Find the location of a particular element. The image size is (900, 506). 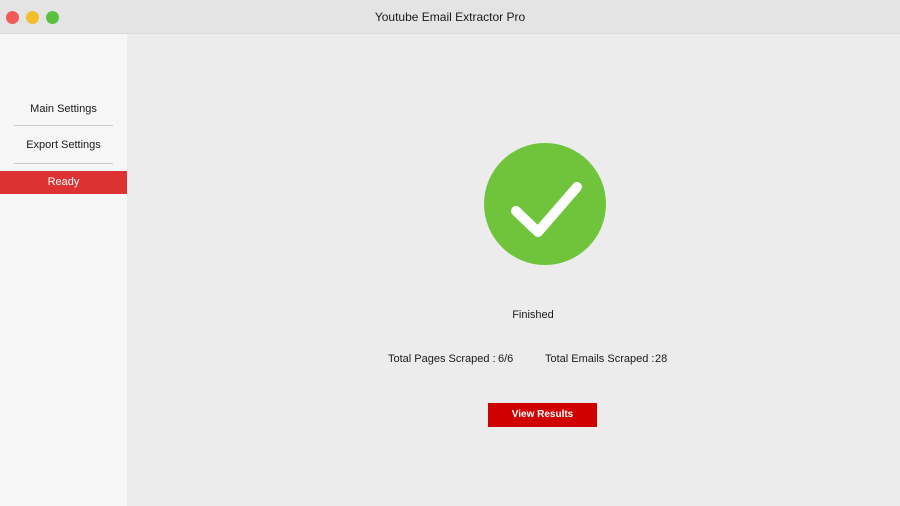

sidebar-item-main-settings: Main Settings is located at coordinates (63, 109).